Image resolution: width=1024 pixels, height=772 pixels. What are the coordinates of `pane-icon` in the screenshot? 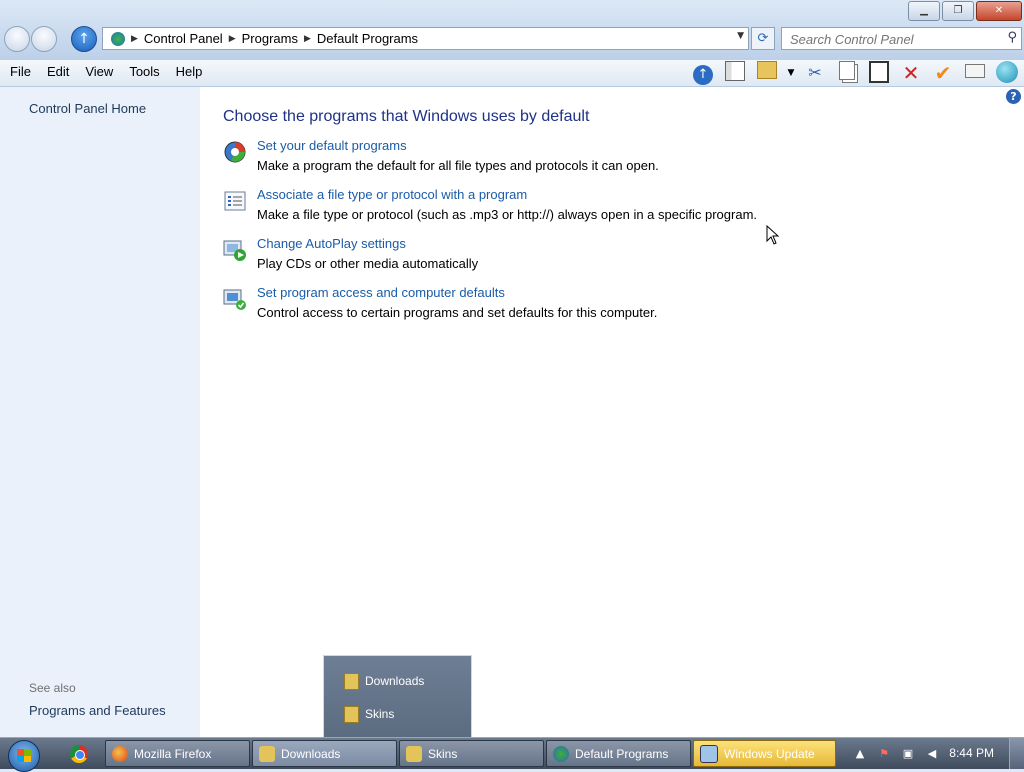 It's located at (735, 73).